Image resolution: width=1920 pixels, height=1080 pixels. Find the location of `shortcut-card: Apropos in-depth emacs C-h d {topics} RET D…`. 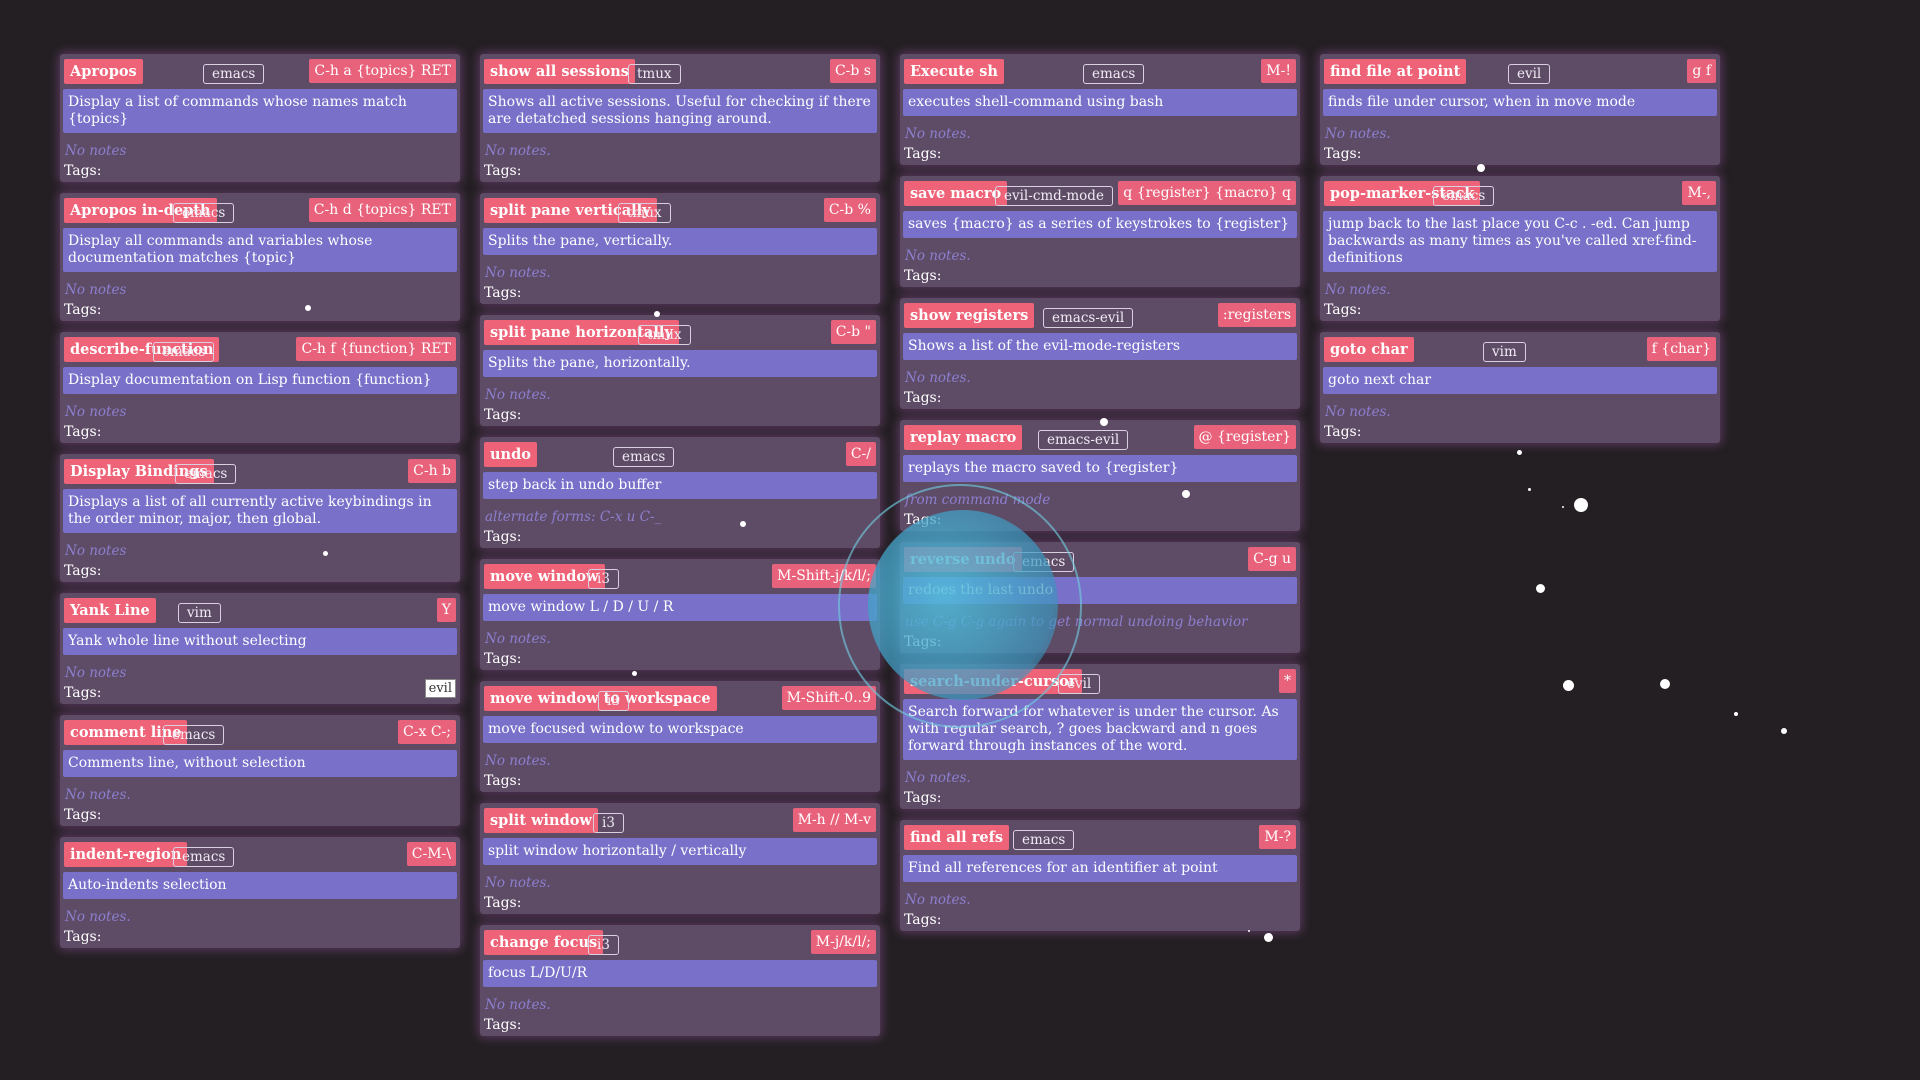

shortcut-card: Apropos in-depth emacs C-h d {topics} RET D… is located at coordinates (260, 257).